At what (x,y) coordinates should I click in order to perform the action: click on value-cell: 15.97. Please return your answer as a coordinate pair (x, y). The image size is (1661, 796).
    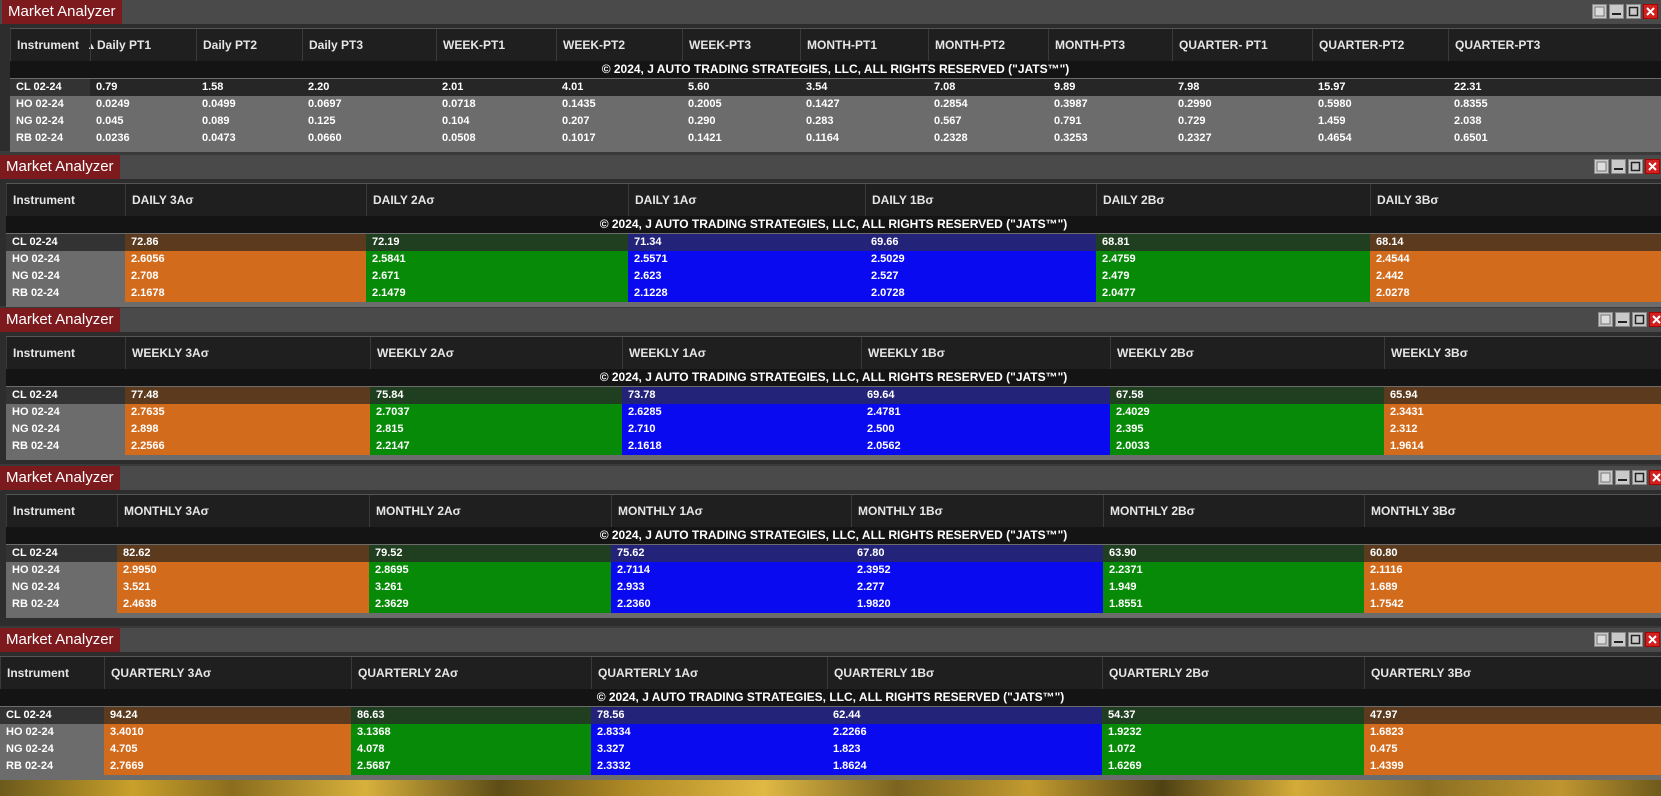
    Looking at the image, I should click on (1380, 87).